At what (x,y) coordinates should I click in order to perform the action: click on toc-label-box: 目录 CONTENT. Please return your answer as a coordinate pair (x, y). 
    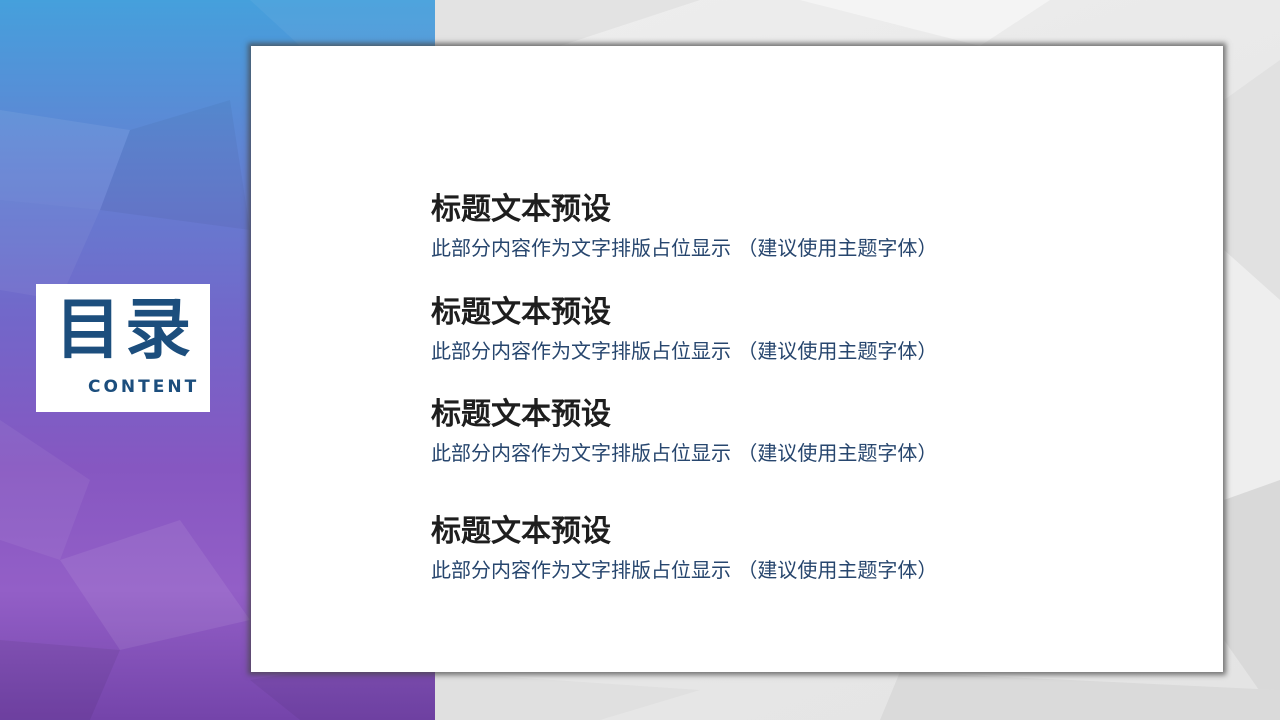
    Looking at the image, I should click on (123, 348).